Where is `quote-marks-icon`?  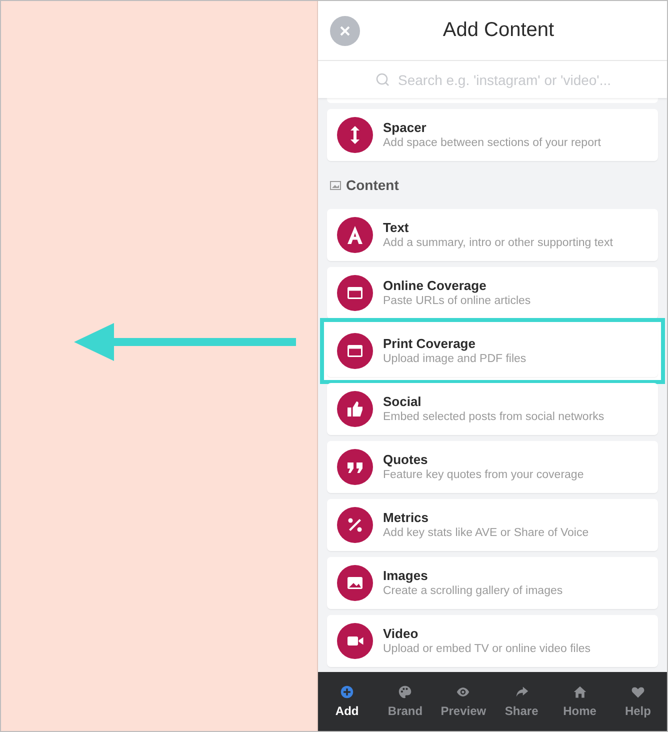
quote-marks-icon is located at coordinates (355, 467).